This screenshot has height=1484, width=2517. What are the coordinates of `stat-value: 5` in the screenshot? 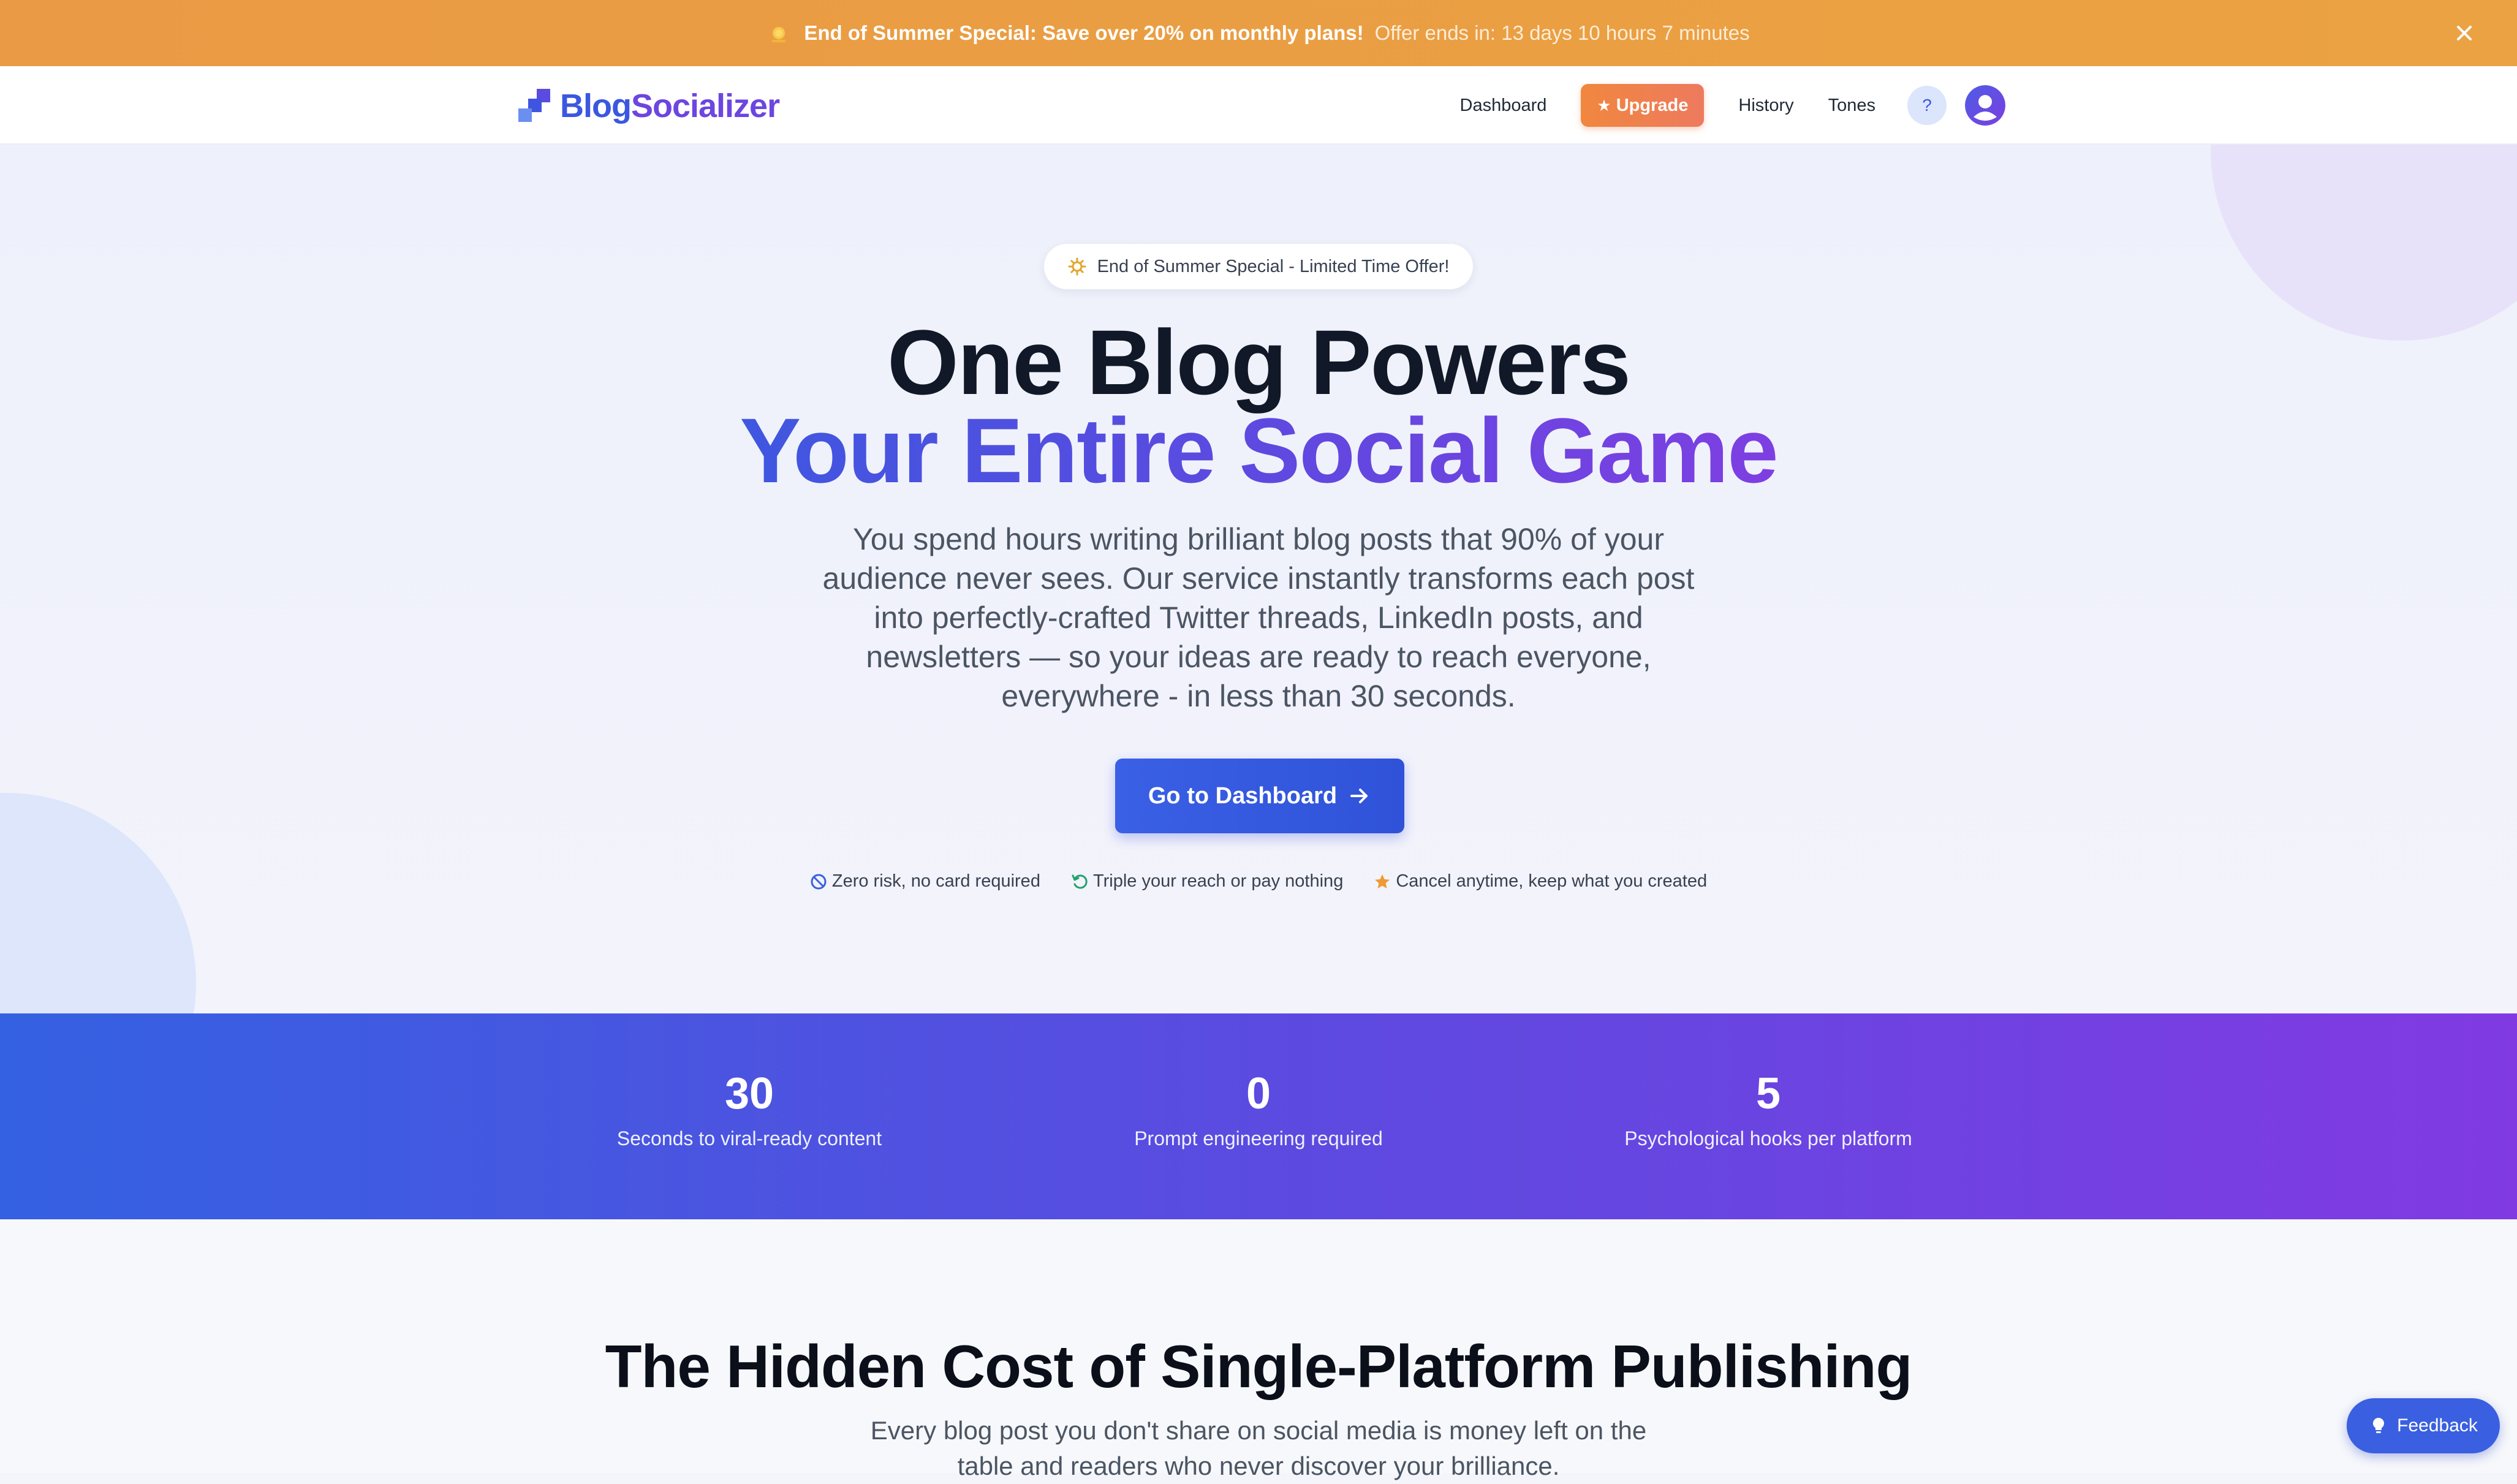 It's located at (1768, 1093).